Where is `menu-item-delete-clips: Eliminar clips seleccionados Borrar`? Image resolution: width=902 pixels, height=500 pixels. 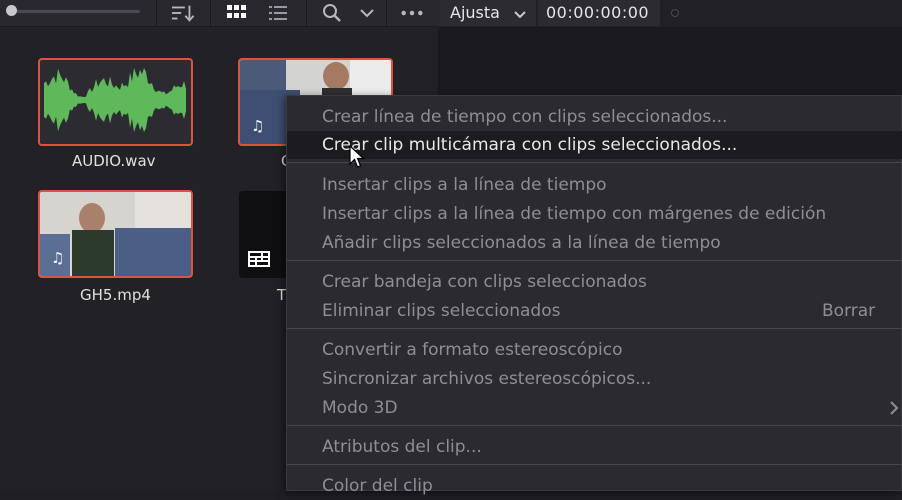 menu-item-delete-clips: Eliminar clips seleccionados Borrar is located at coordinates (594, 311).